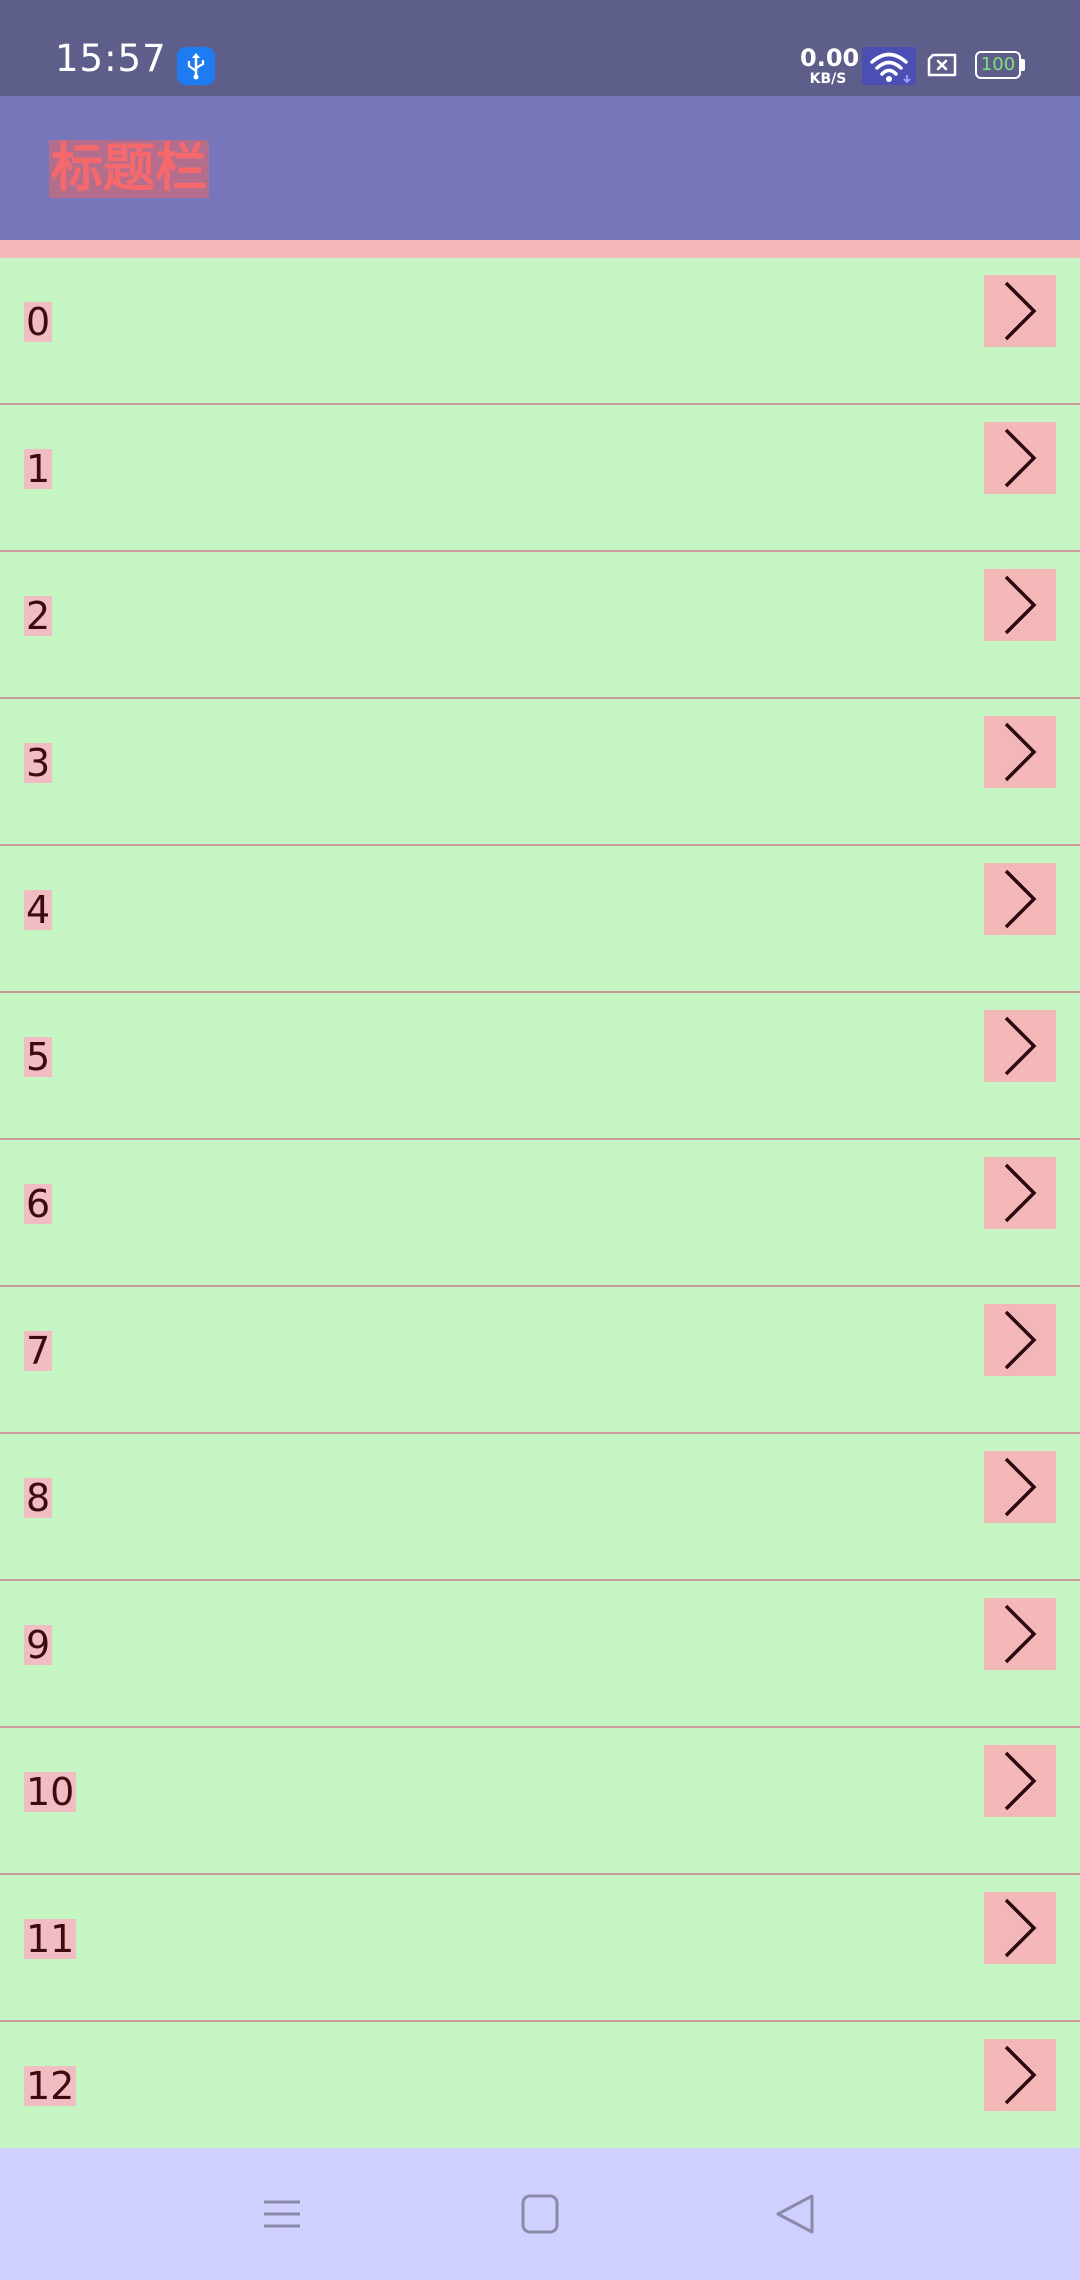 The image size is (1080, 2280). Describe the element at coordinates (1023, 65) in the screenshot. I see `battery-tip` at that location.